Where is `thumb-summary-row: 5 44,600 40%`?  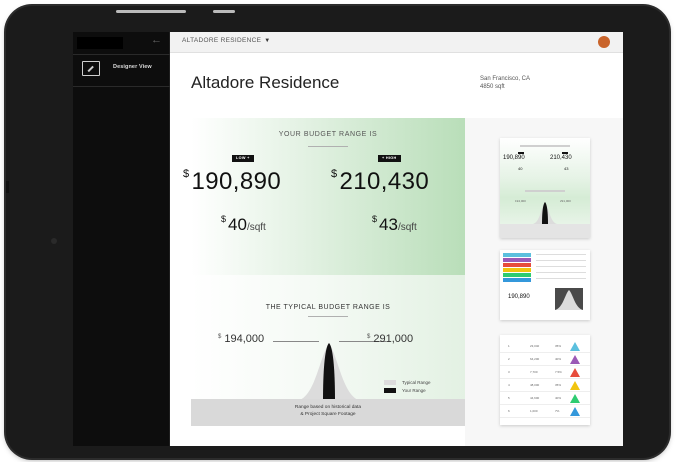
thumb-summary-row: 5 44,600 40% is located at coordinates (545, 399).